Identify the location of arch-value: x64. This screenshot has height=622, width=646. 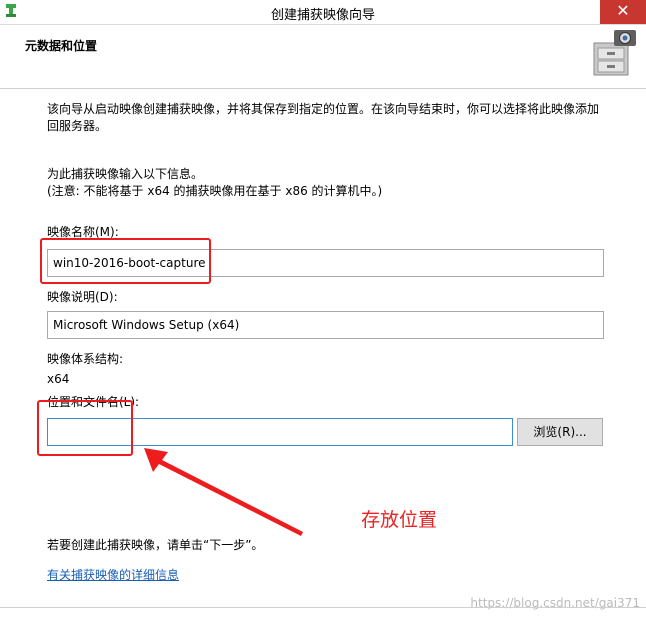
(58, 379).